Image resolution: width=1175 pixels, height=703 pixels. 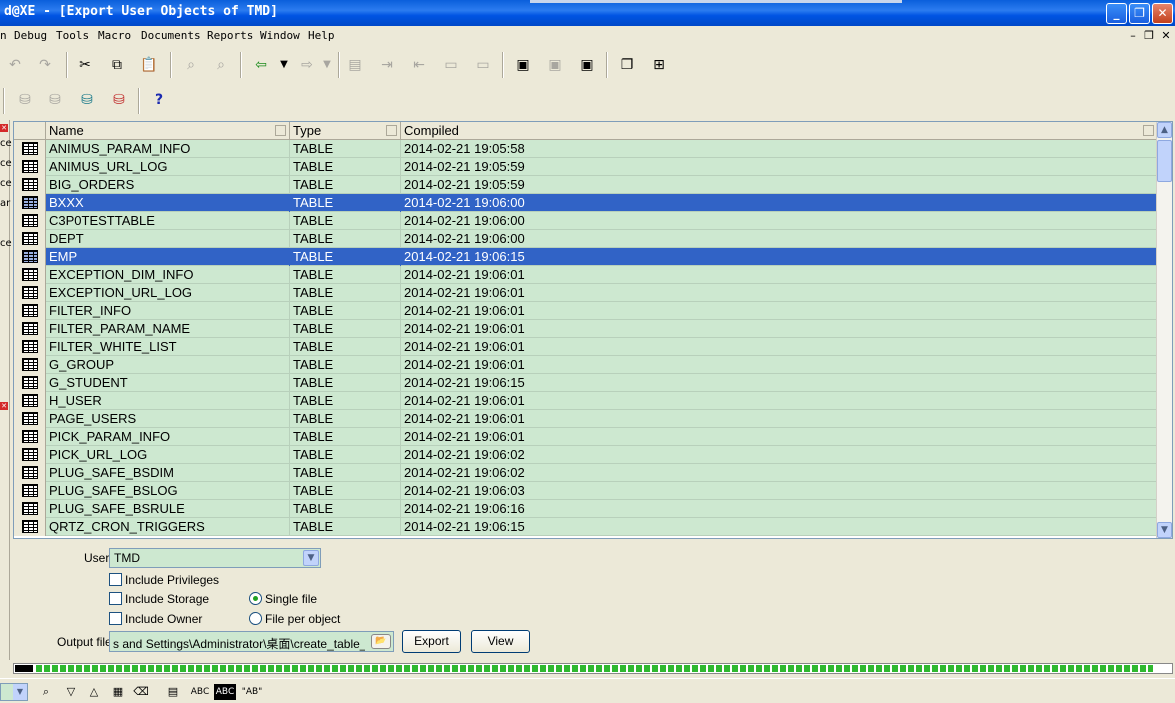 I want to click on bottom-select: ▼, so click(x=14, y=692).